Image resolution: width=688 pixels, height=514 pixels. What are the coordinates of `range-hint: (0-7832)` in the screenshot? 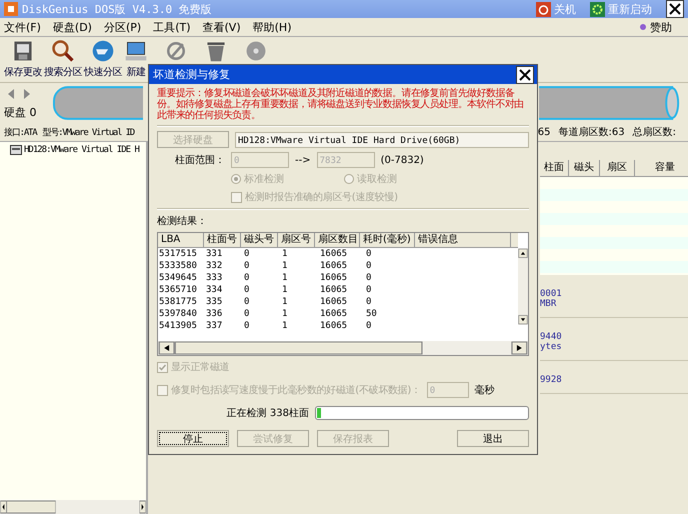 It's located at (402, 160).